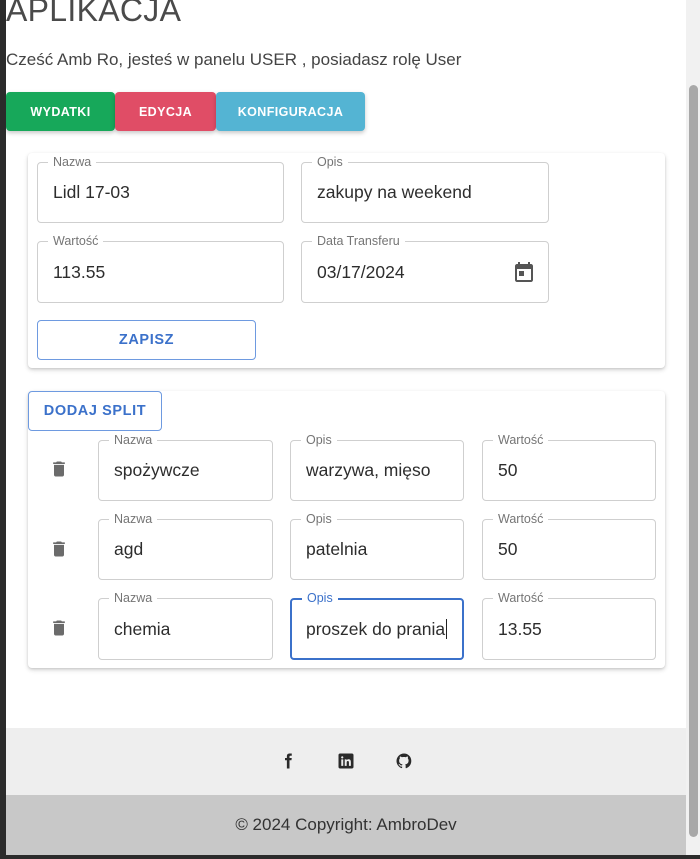 The image size is (700, 859). Describe the element at coordinates (377, 546) in the screenshot. I see `split-opis-field: Opis patelnia` at that location.